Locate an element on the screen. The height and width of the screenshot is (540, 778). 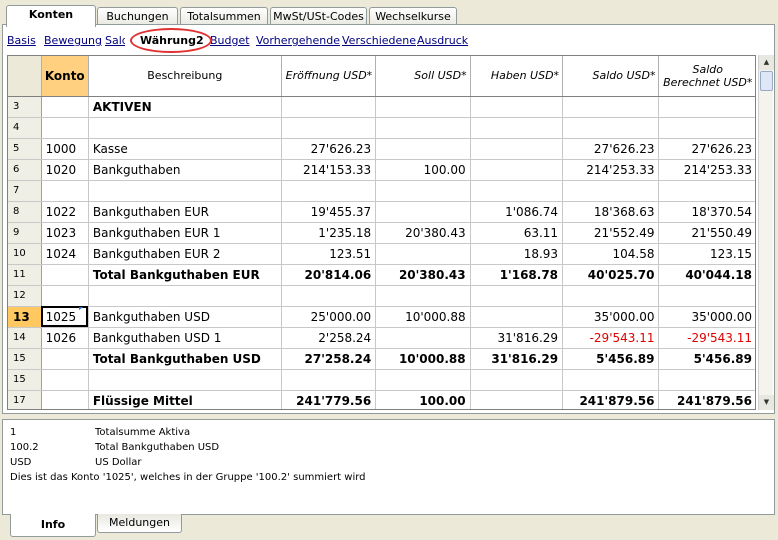
scroll-up-icon: ▲ is located at coordinates (766, 62).